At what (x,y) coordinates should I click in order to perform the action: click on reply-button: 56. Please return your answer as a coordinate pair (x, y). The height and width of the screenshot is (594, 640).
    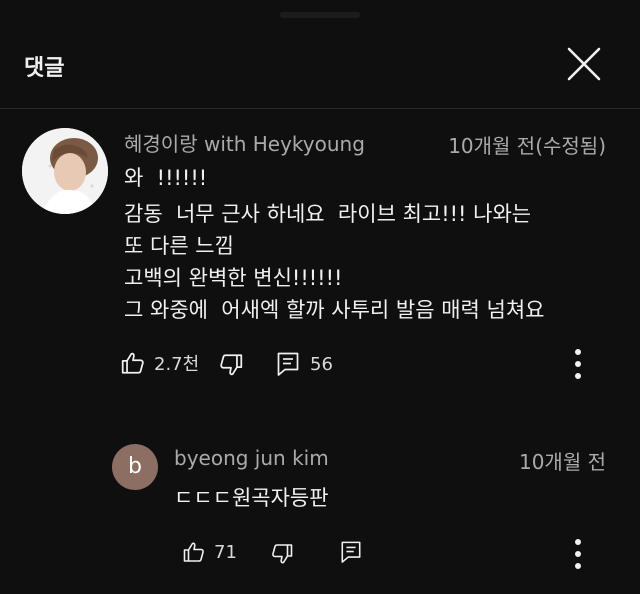
    Looking at the image, I should click on (304, 364).